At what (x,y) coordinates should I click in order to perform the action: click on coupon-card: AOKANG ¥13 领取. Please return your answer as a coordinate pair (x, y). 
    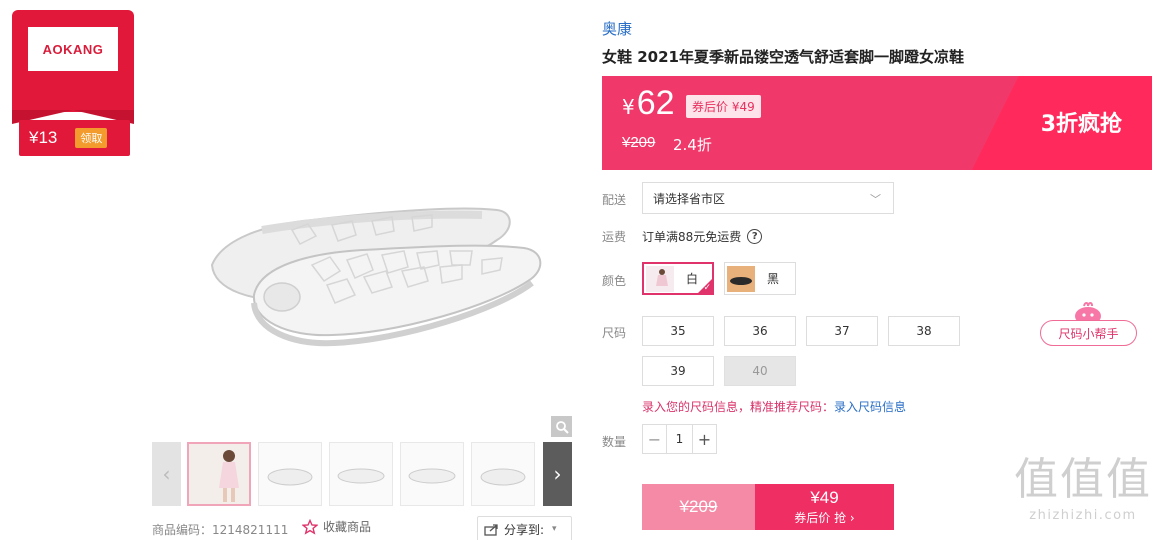
    Looking at the image, I should click on (73, 83).